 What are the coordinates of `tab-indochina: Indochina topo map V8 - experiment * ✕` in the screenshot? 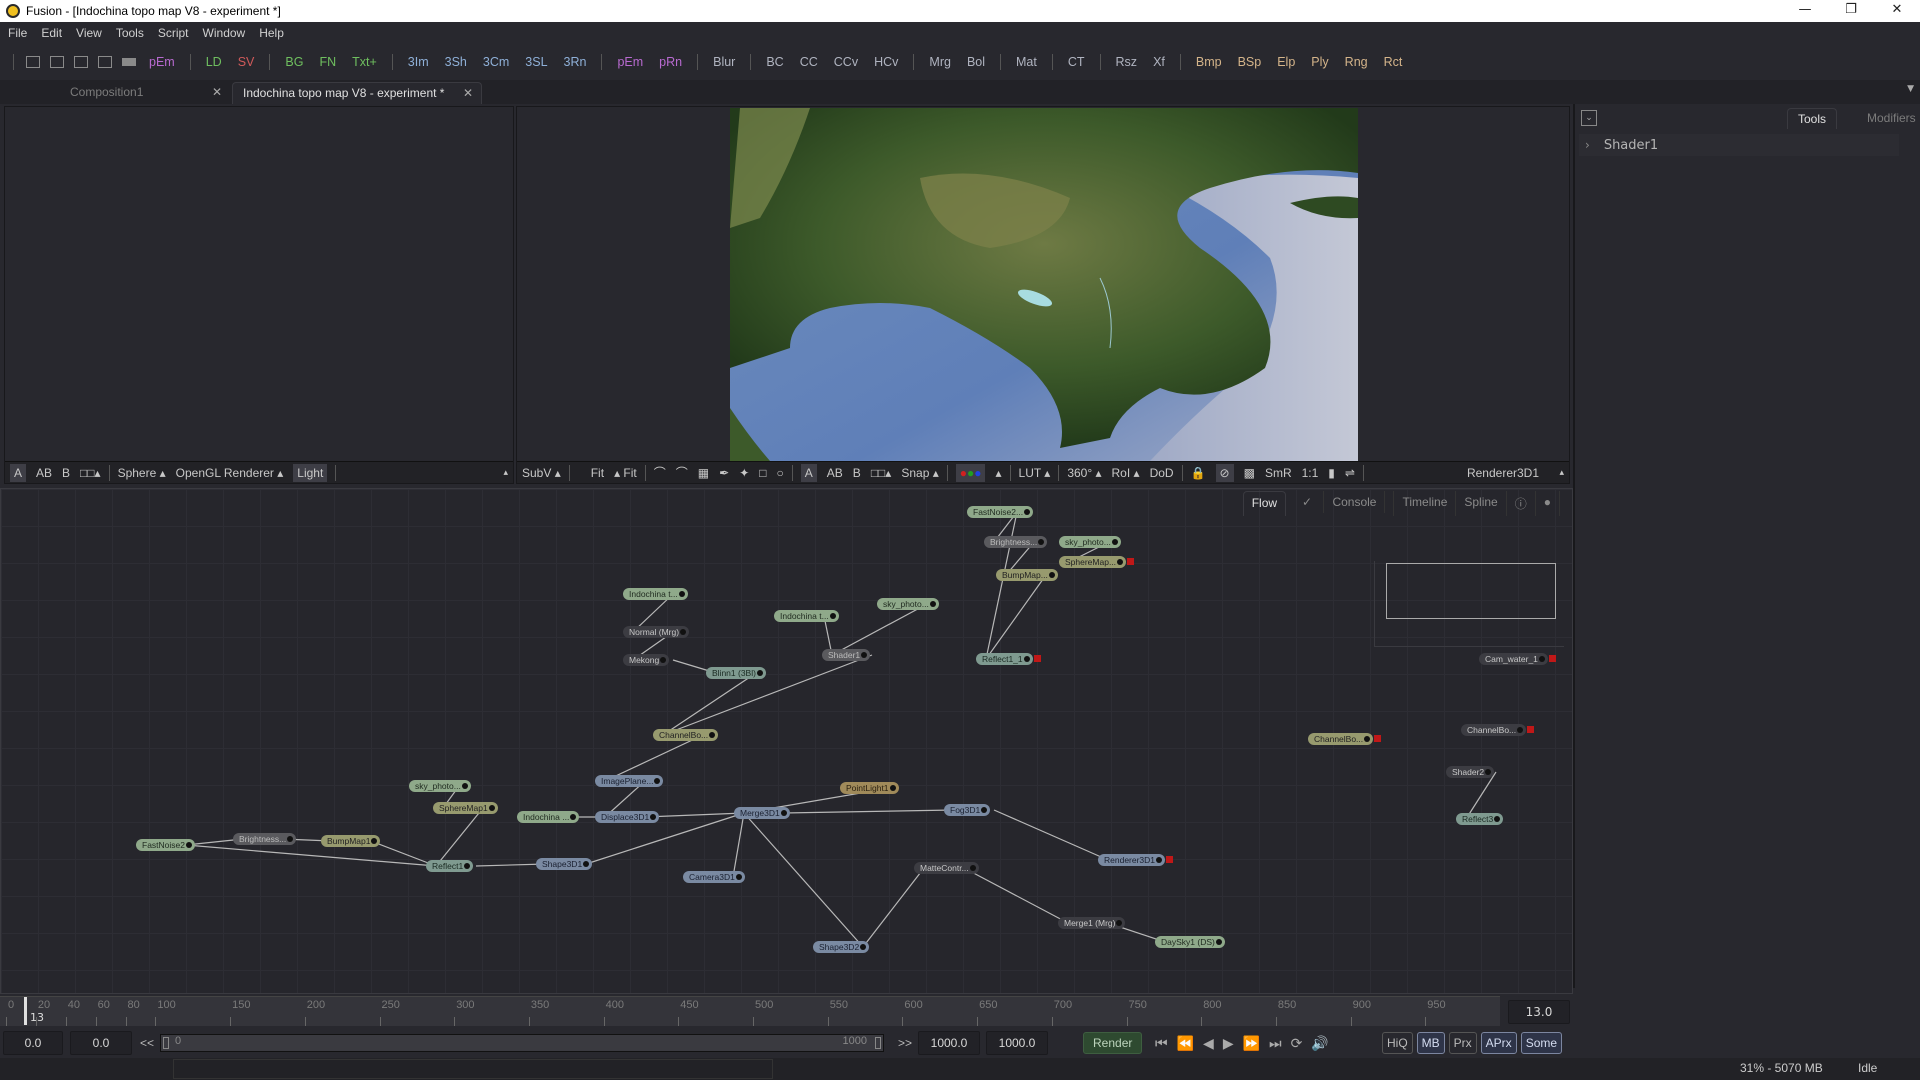 It's located at (357, 93).